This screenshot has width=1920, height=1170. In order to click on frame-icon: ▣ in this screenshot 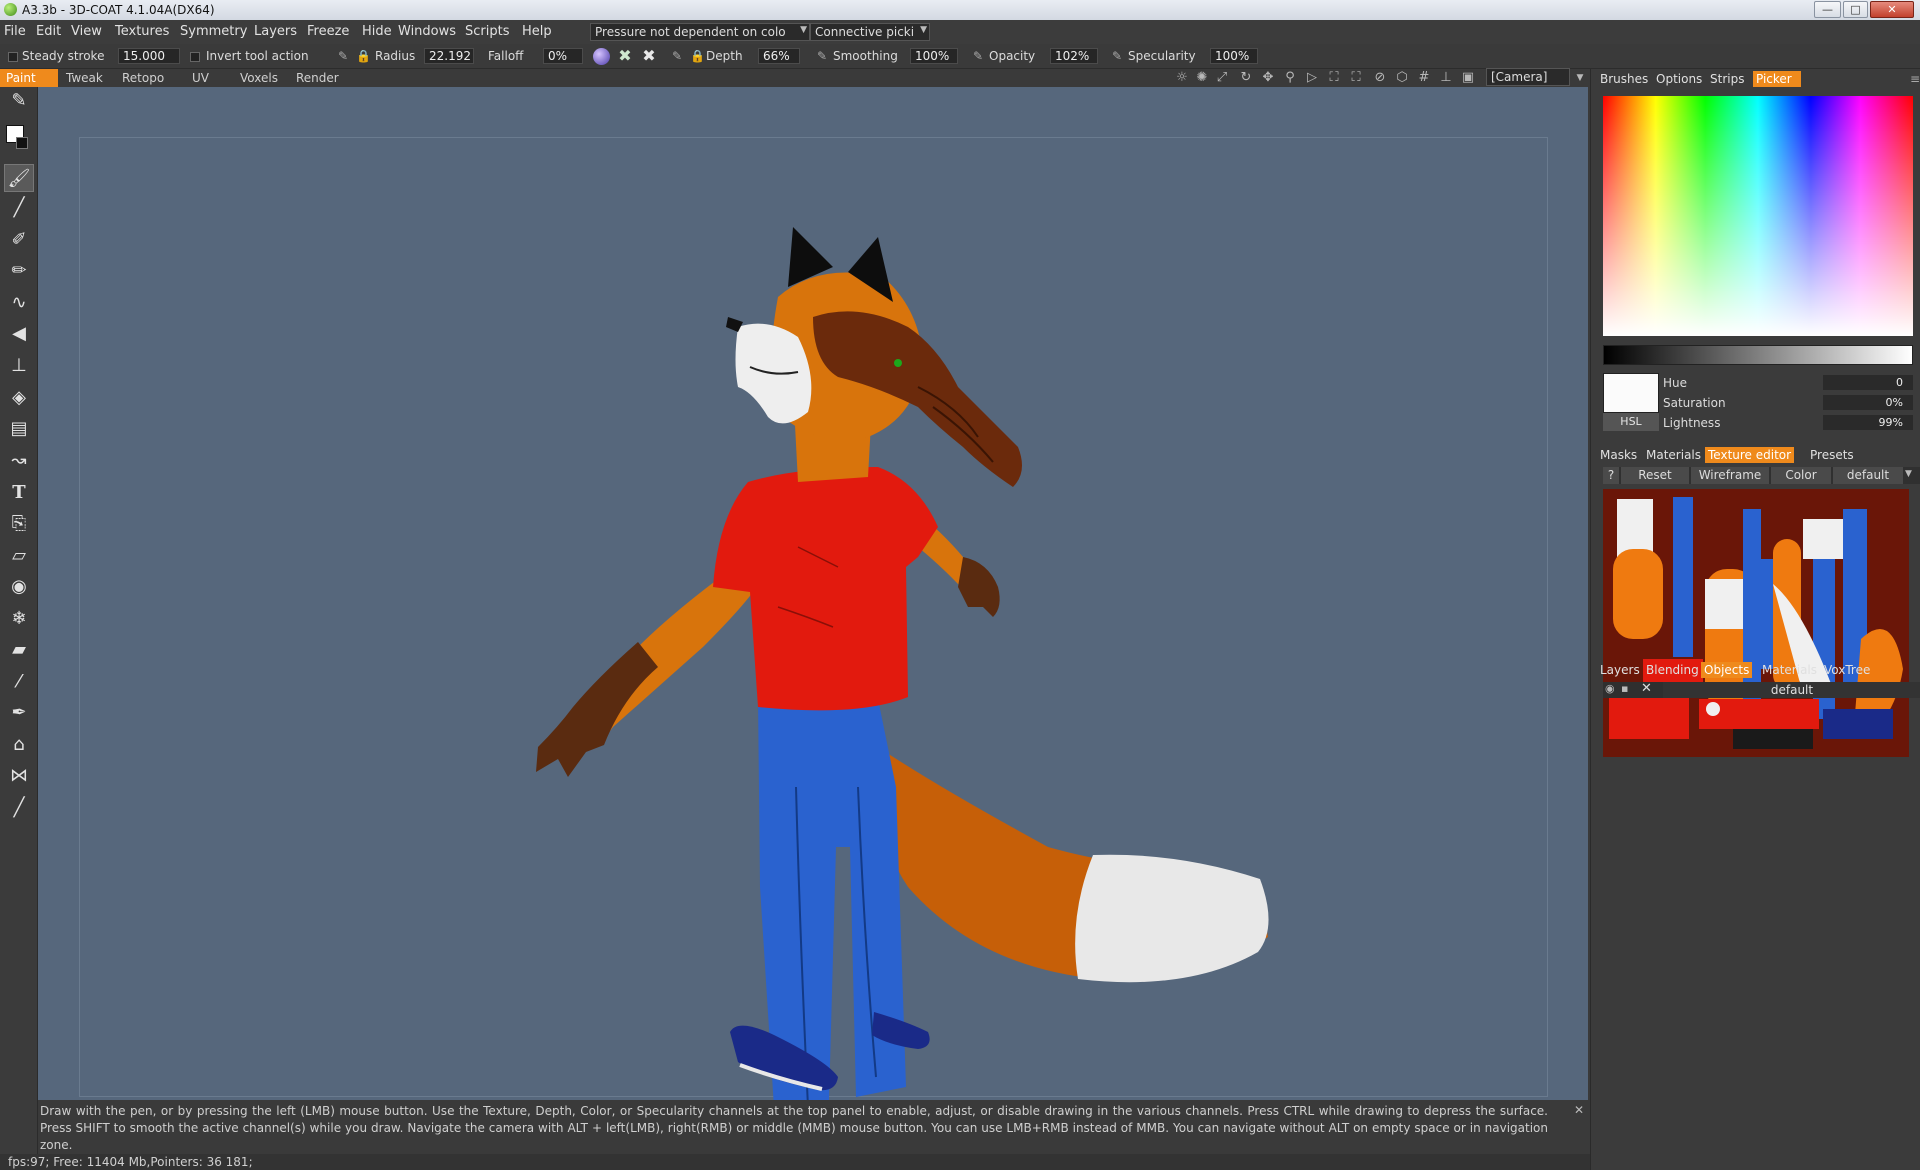, I will do `click(1468, 78)`.